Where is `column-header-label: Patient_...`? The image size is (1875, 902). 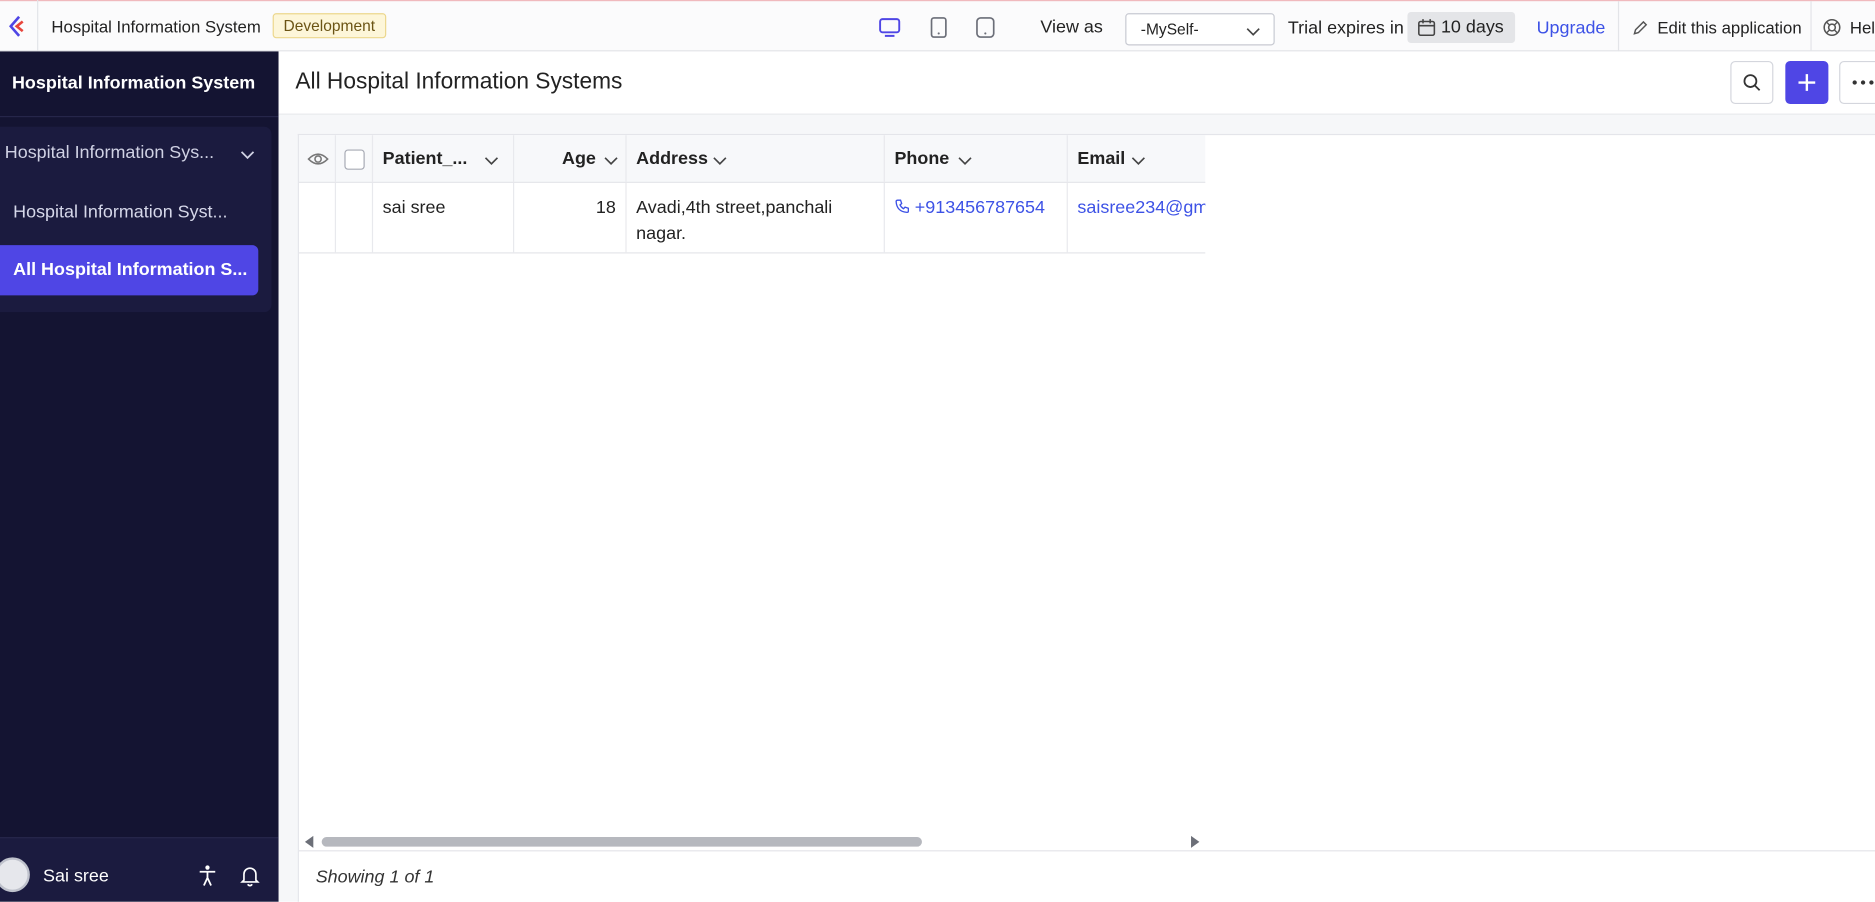
column-header-label: Patient_... is located at coordinates (425, 158).